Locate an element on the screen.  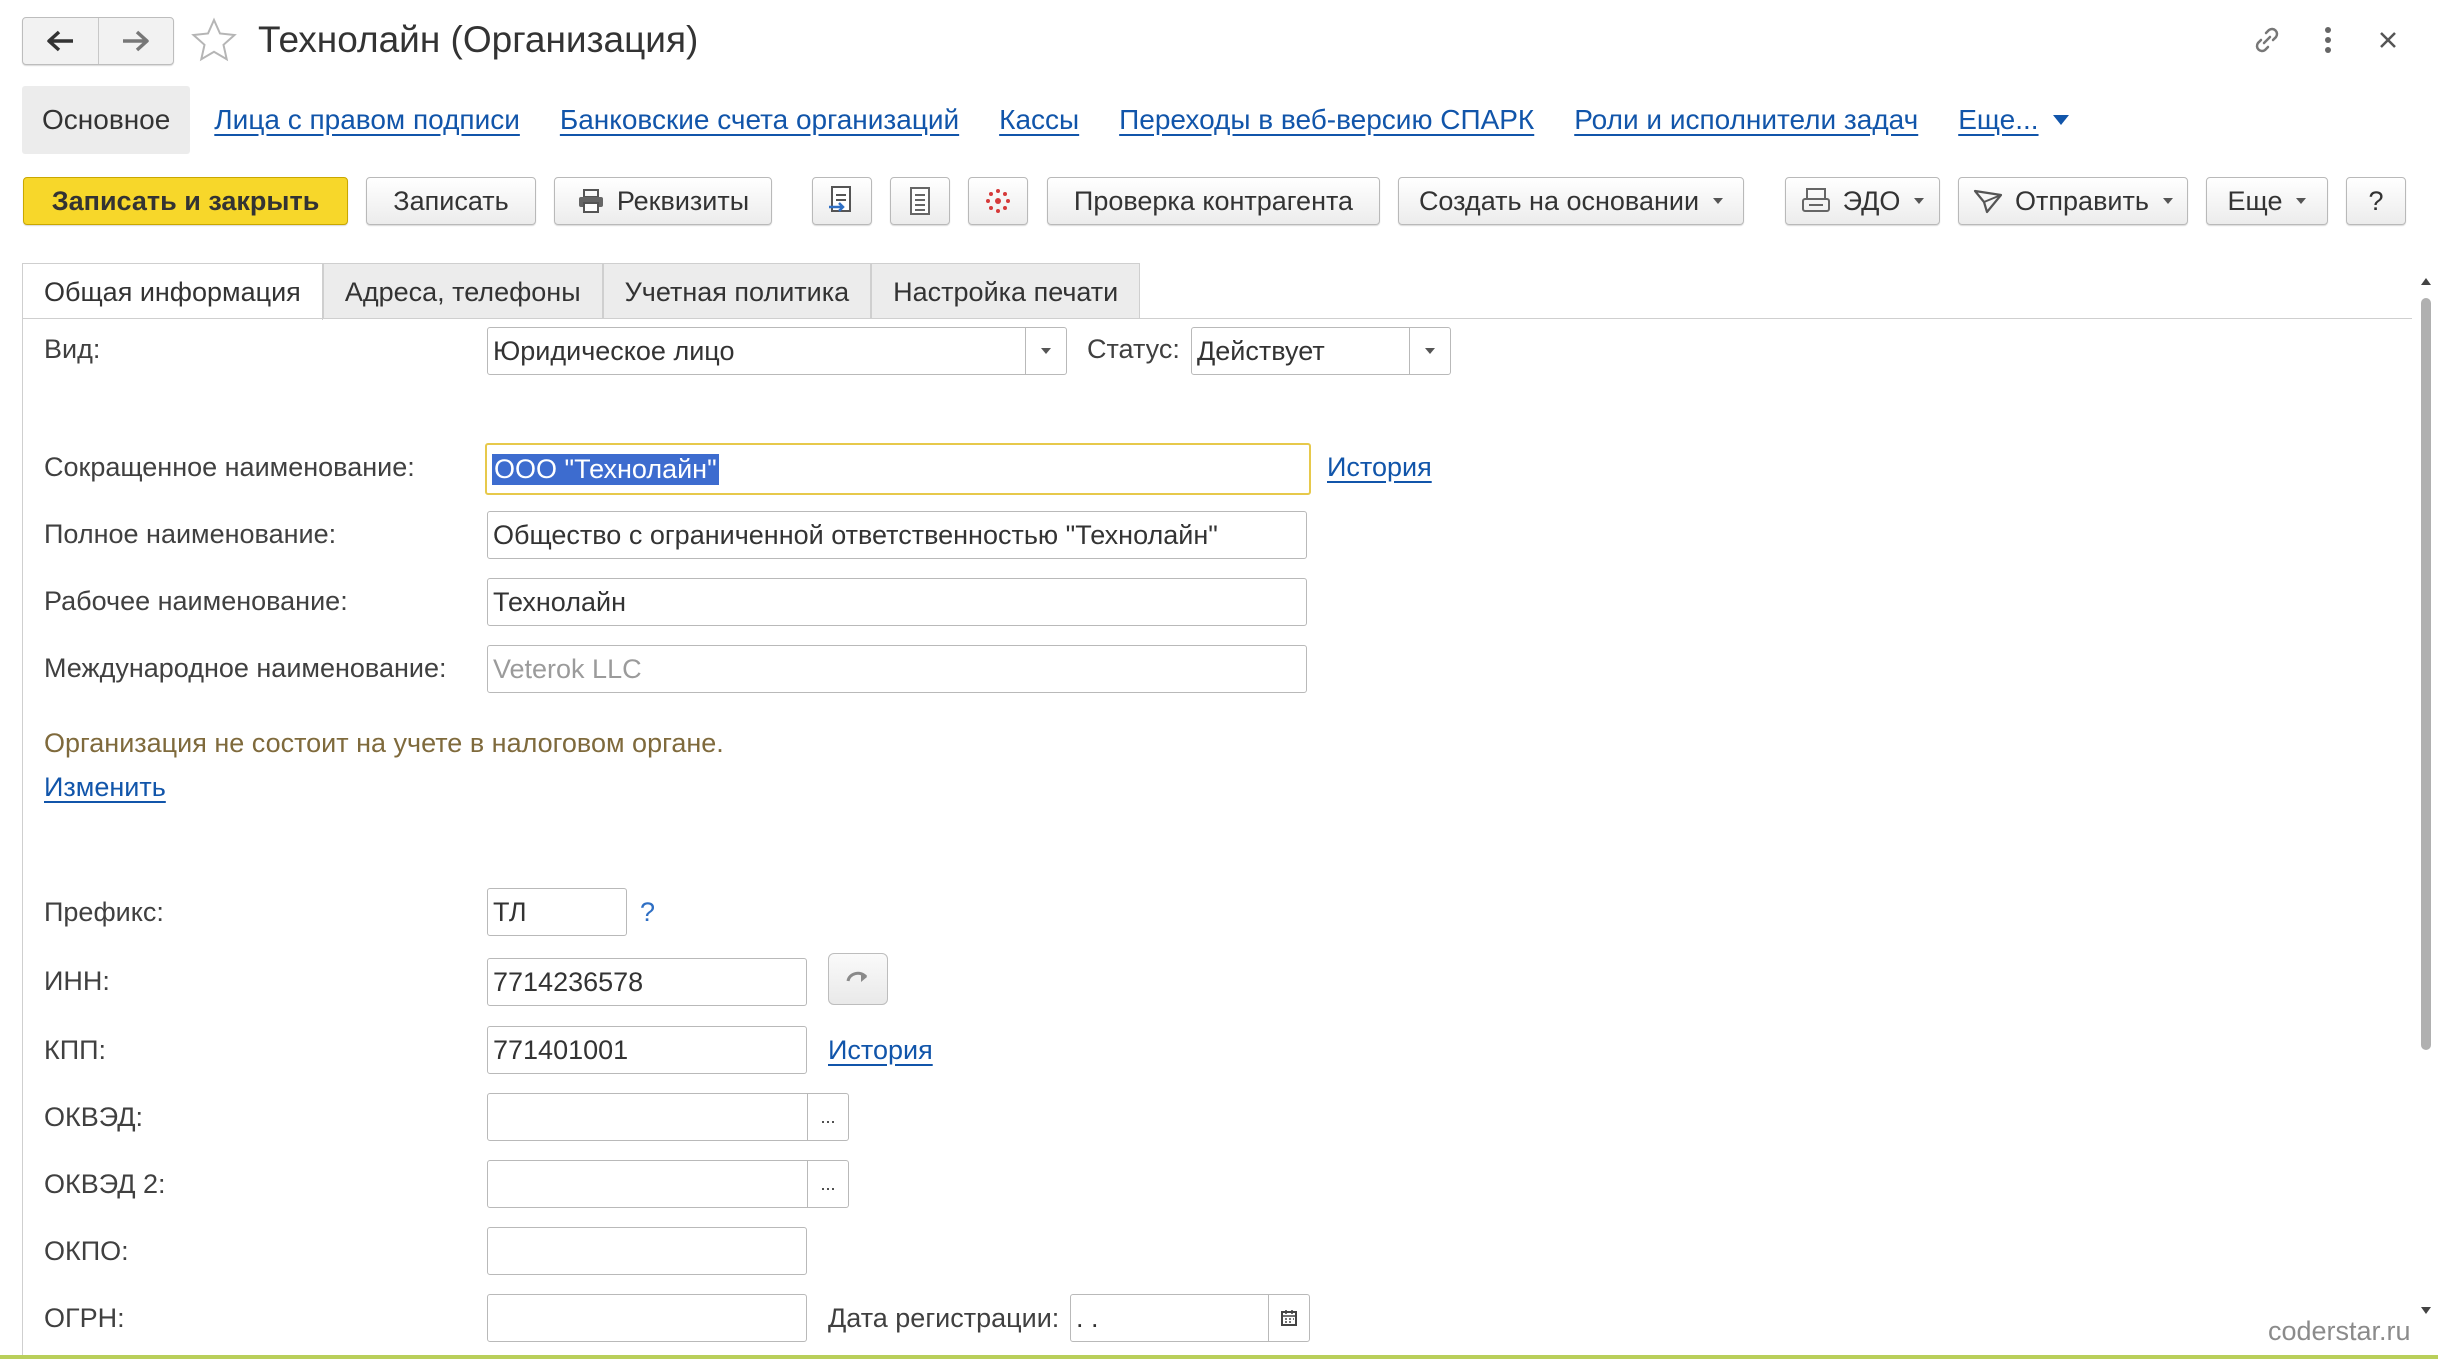
check-counterparty-button: Проверка контрагента is located at coordinates (1213, 201).